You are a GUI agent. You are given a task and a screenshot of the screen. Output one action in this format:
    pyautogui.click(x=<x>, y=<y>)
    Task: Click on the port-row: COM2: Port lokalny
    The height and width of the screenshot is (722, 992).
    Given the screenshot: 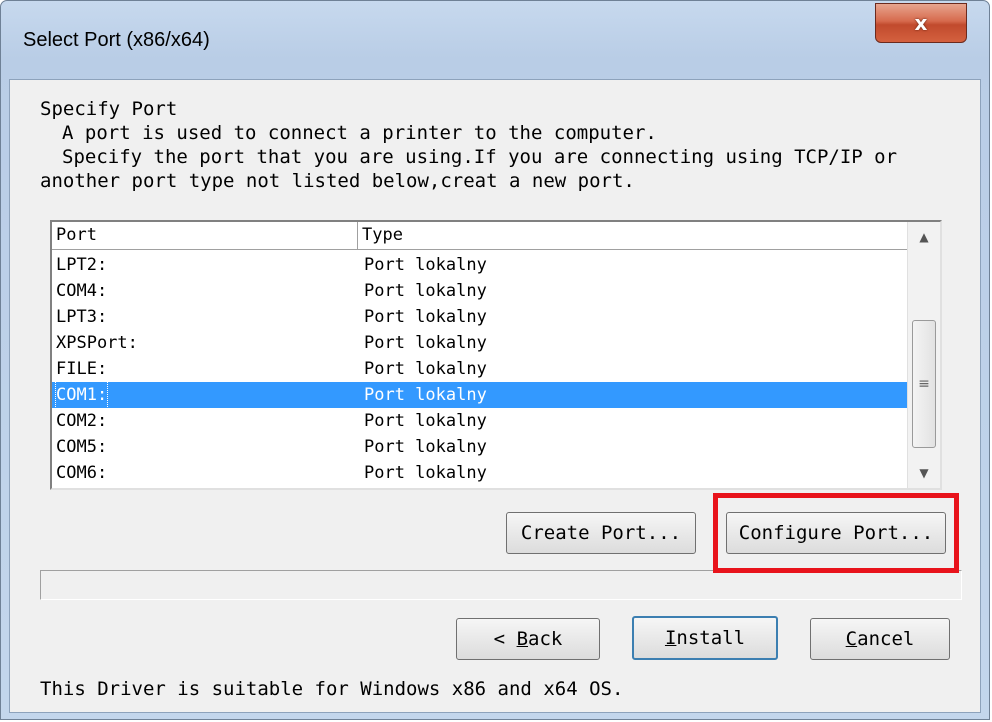 What is the action you would take?
    pyautogui.click(x=488, y=421)
    